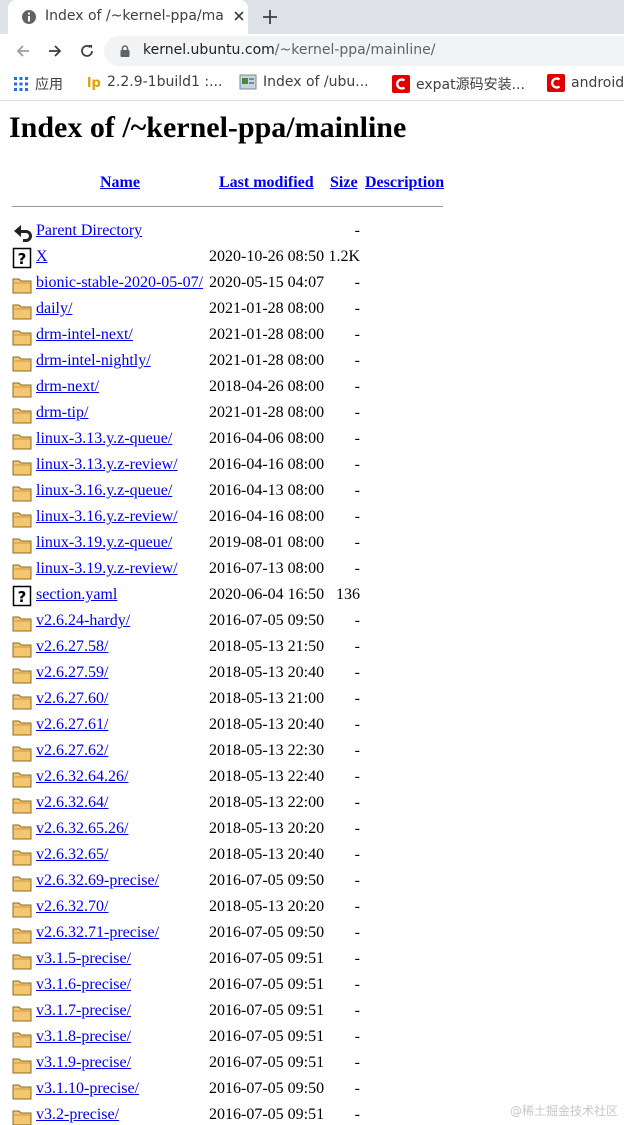  I want to click on last-modified: 2016-07-13 08:00, so click(267, 568).